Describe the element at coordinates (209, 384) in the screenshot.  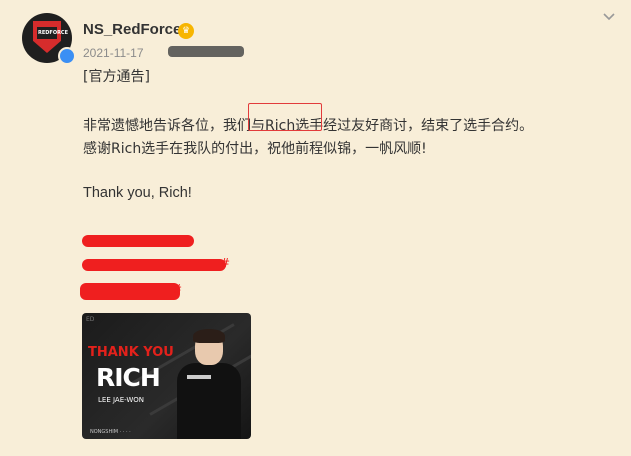
I see `player-figure` at that location.